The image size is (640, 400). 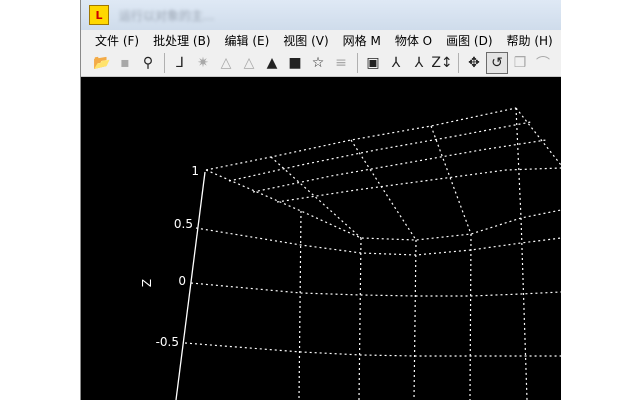 What do you see at coordinates (147, 283) in the screenshot?
I see `z-axis-label: Z` at bounding box center [147, 283].